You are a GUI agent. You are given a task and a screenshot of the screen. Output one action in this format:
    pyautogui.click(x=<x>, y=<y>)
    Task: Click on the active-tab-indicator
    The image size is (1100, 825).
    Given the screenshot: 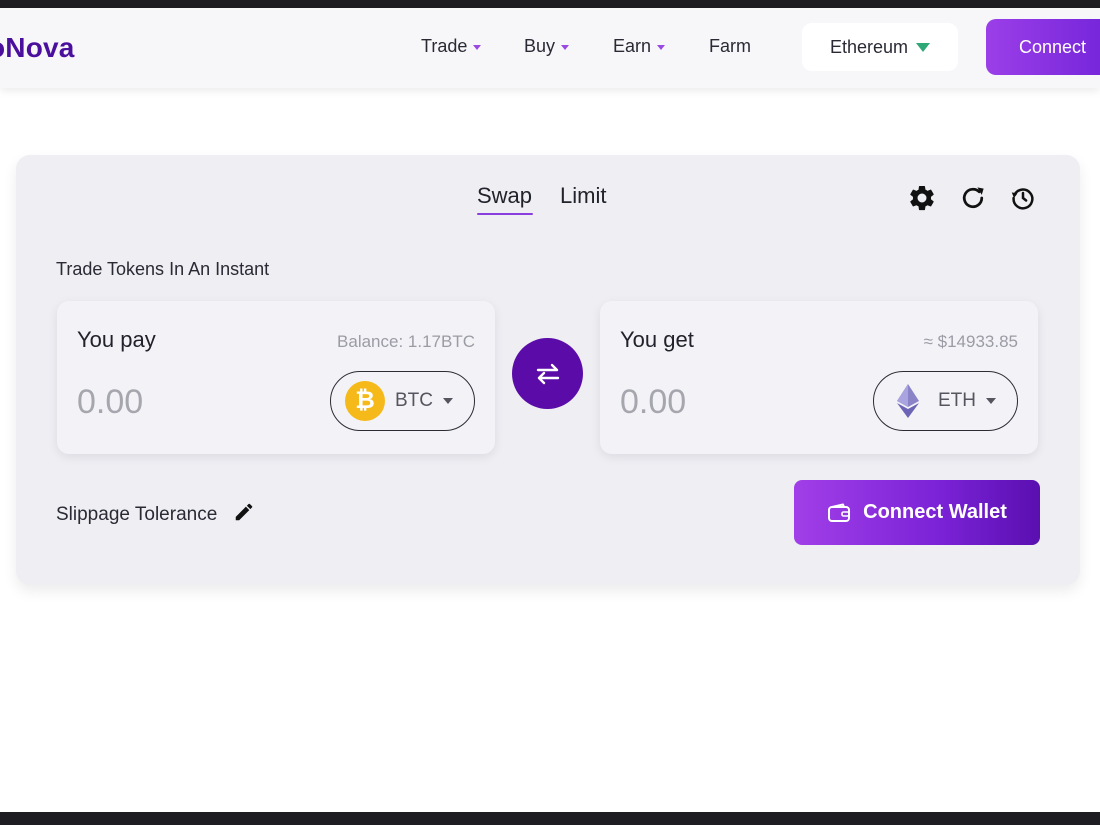 What is the action you would take?
    pyautogui.click(x=505, y=214)
    